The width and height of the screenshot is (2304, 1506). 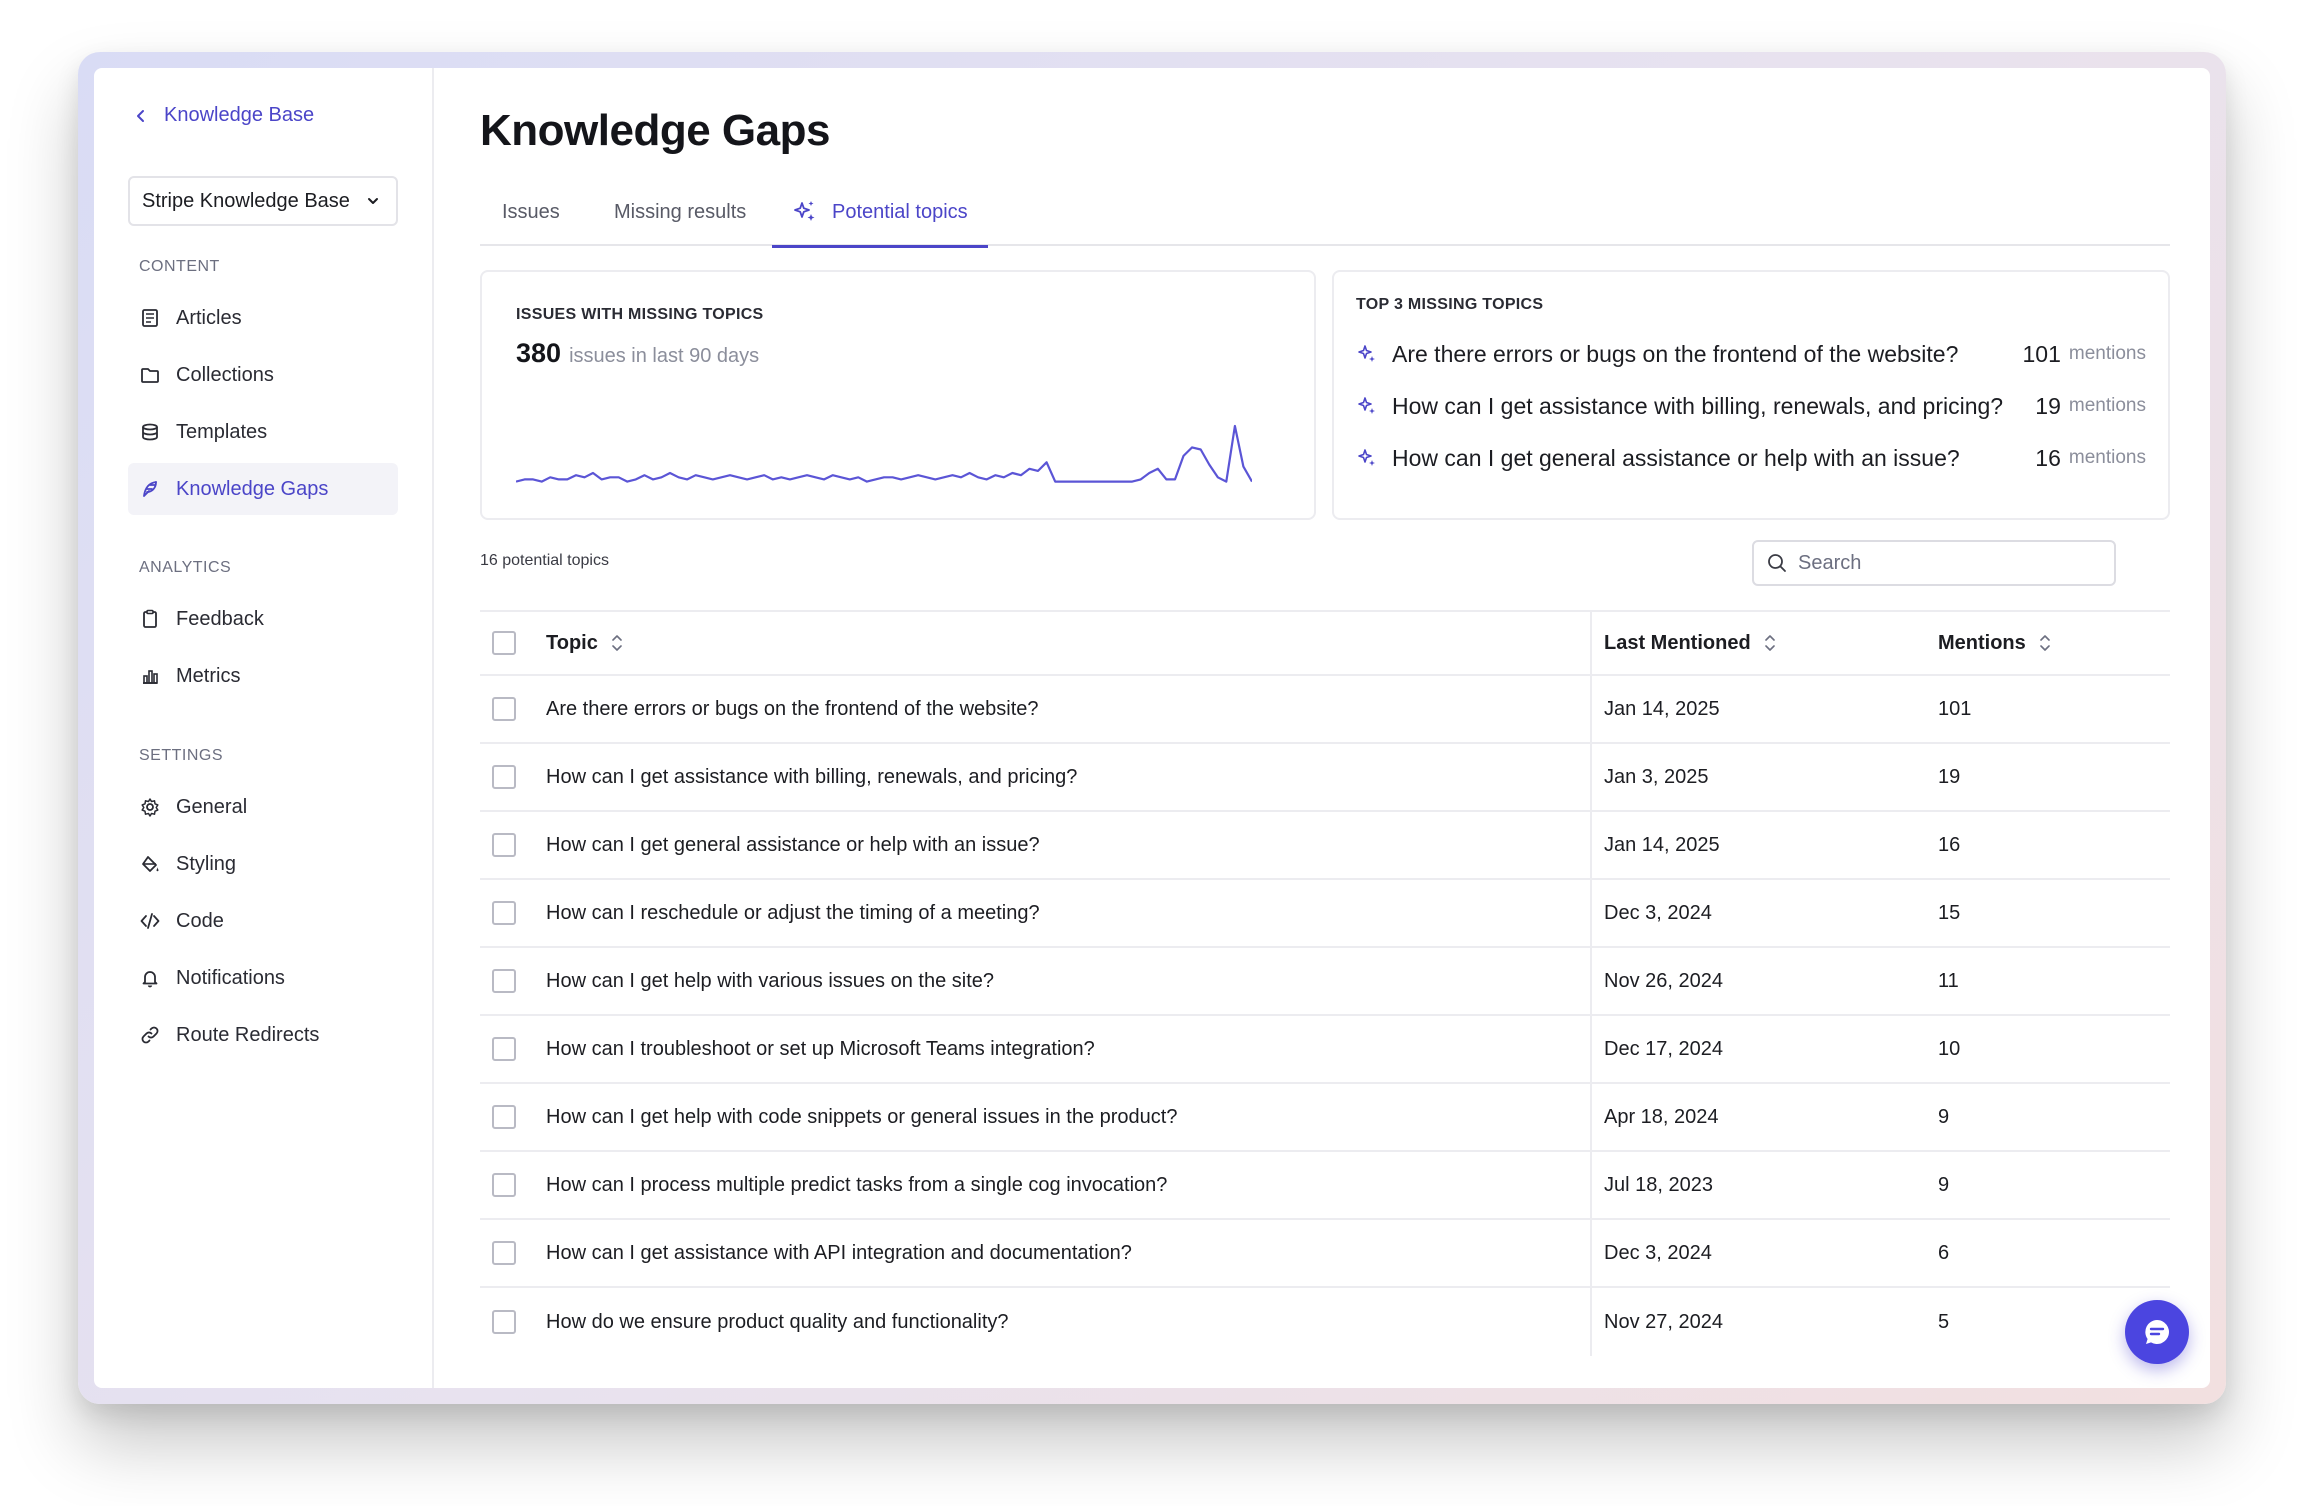 What do you see at coordinates (208, 675) in the screenshot?
I see `sidebar-item-label: Metrics` at bounding box center [208, 675].